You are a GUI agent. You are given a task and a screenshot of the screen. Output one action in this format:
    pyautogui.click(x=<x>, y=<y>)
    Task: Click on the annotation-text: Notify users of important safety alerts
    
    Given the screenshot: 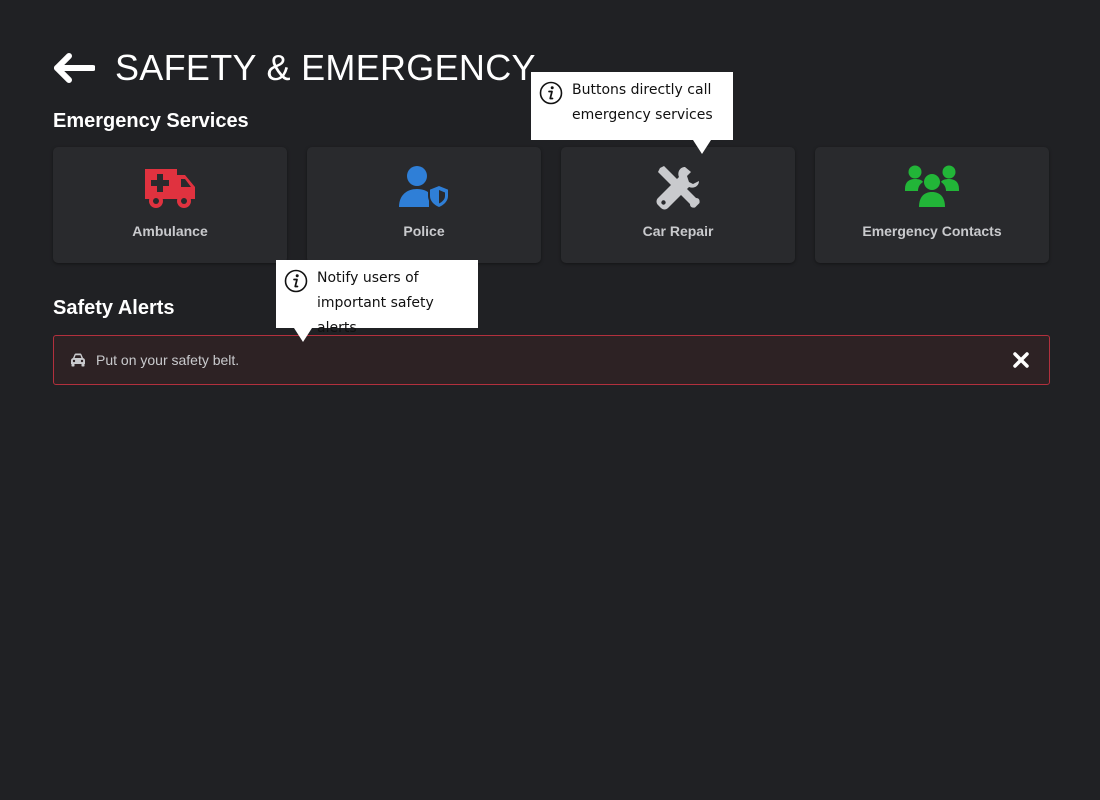 What is the action you would take?
    pyautogui.click(x=375, y=303)
    